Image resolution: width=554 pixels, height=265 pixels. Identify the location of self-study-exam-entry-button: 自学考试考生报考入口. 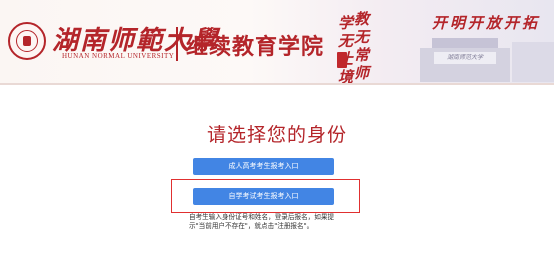
(263, 196).